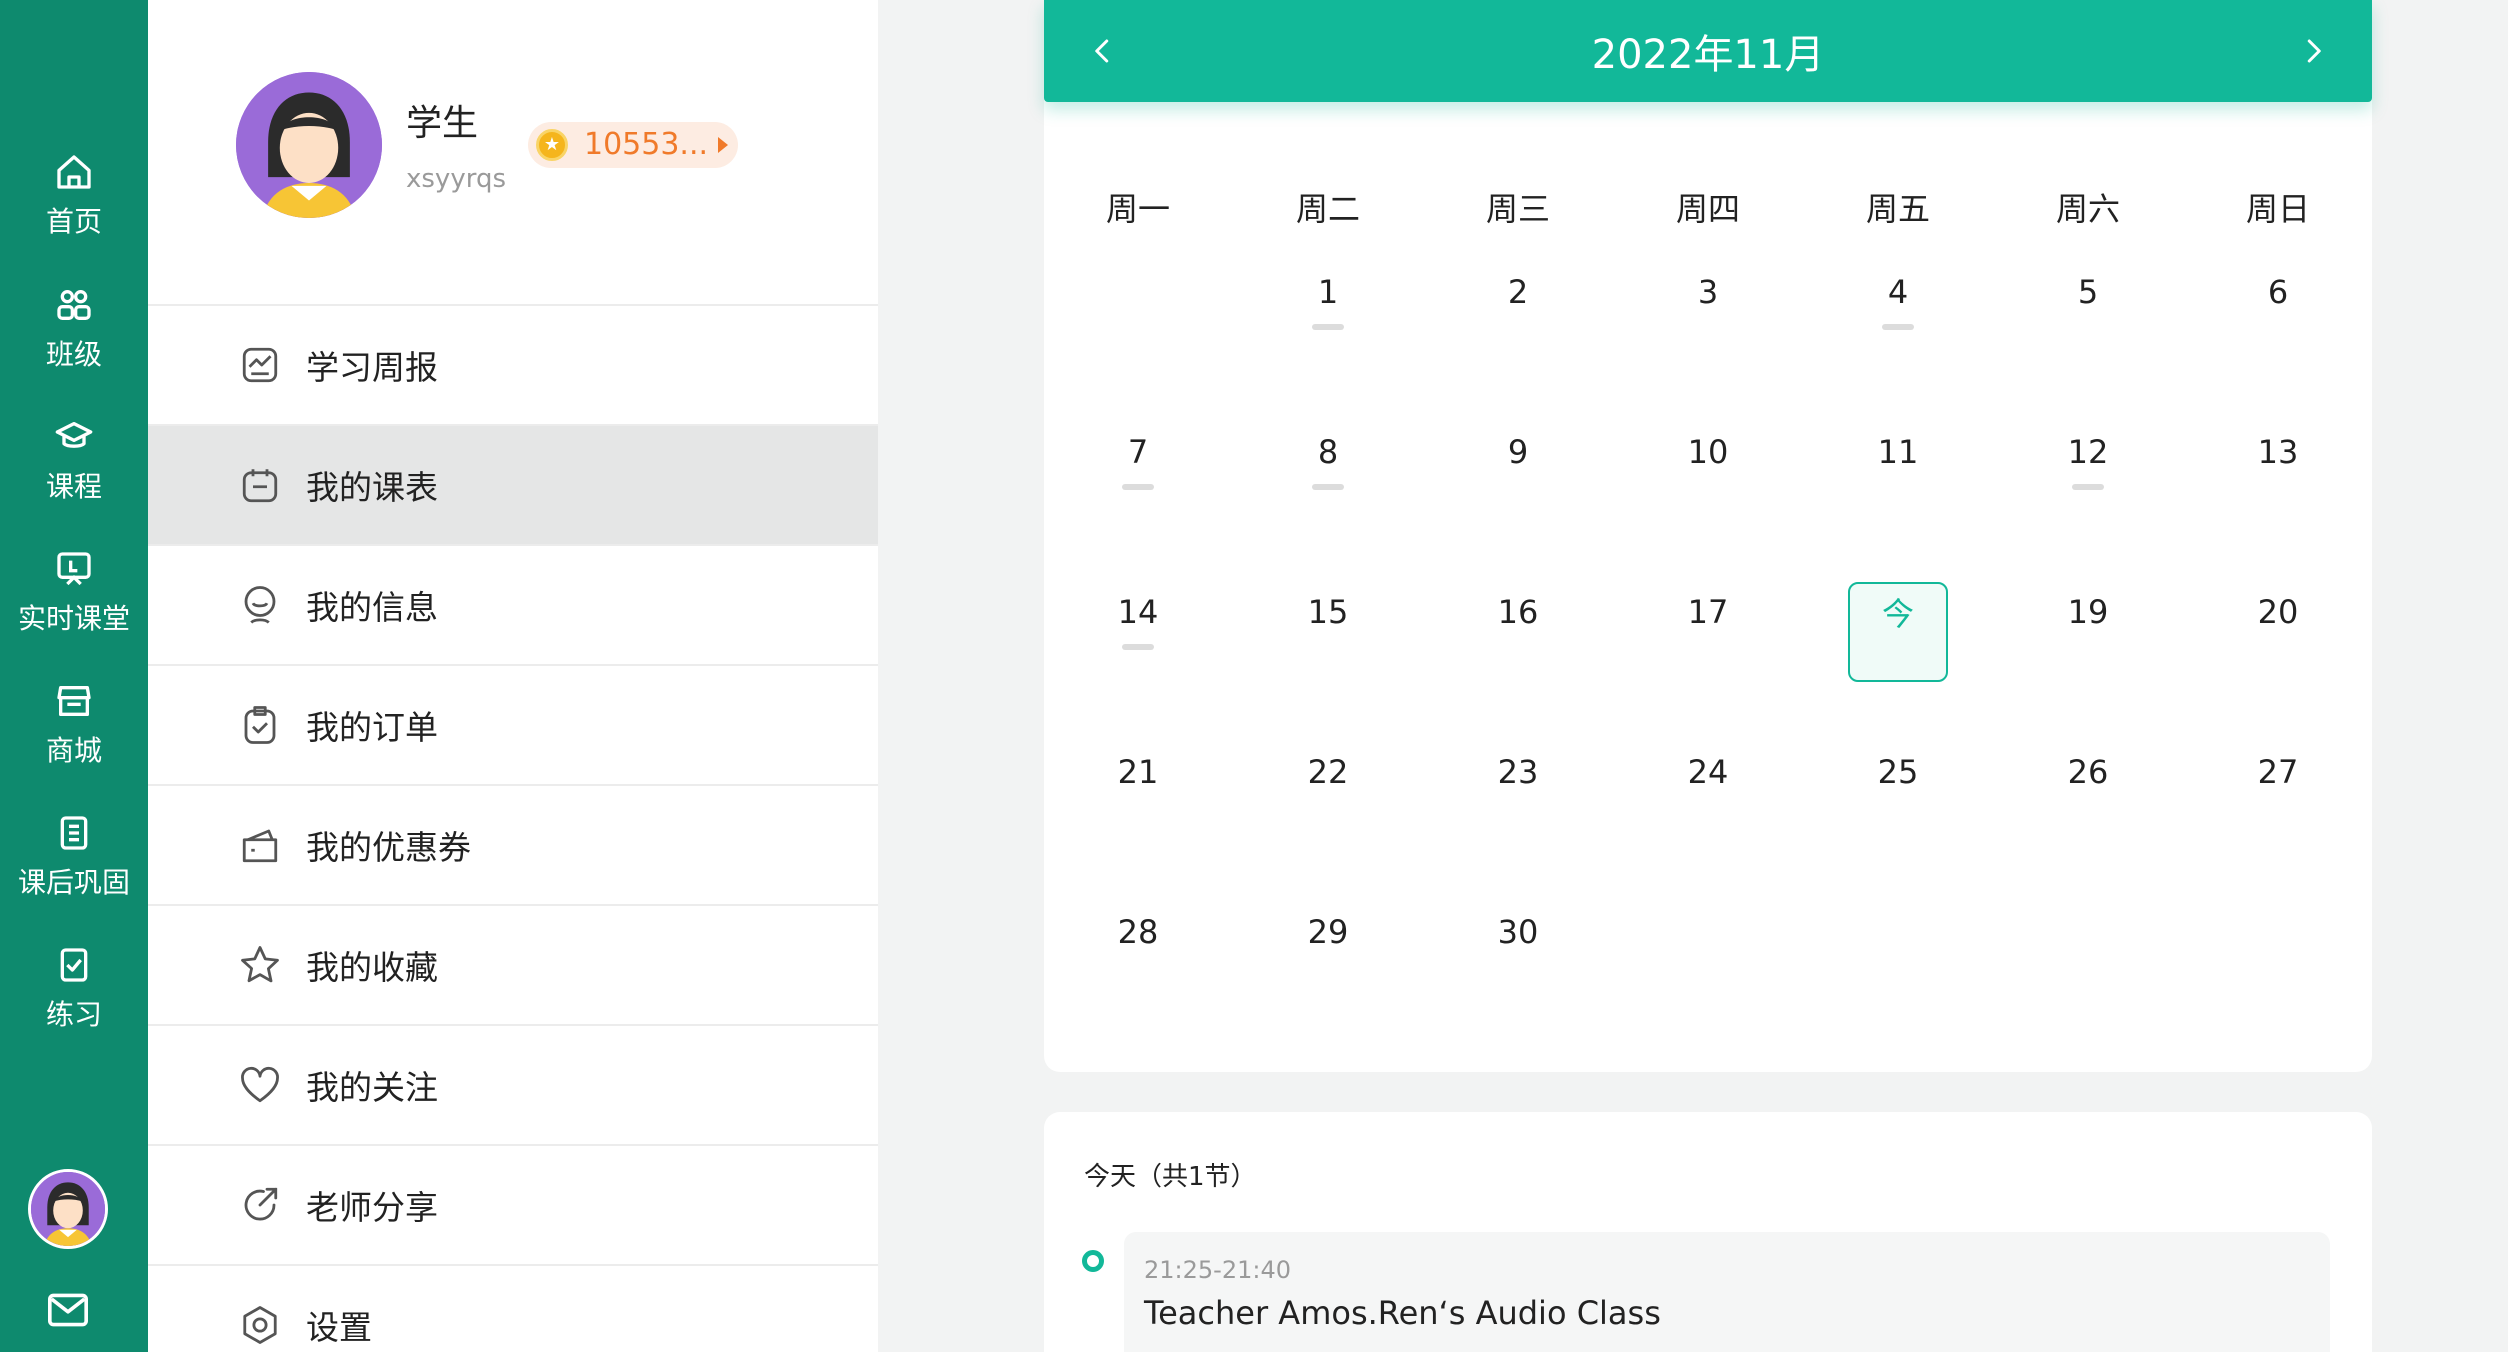  What do you see at coordinates (260, 365) in the screenshot?
I see `chart-icon` at bounding box center [260, 365].